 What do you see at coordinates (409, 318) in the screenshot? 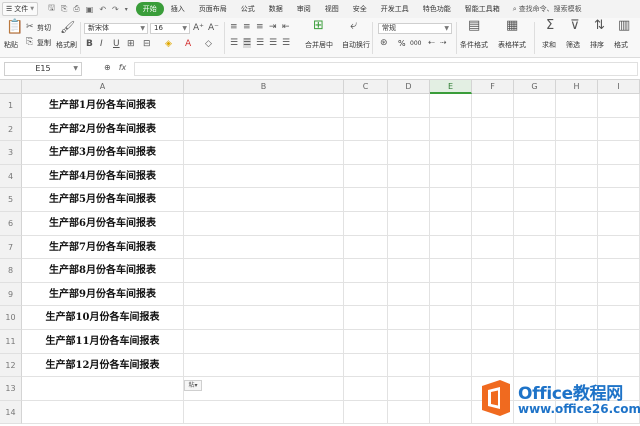
I see `cell-d10` at bounding box center [409, 318].